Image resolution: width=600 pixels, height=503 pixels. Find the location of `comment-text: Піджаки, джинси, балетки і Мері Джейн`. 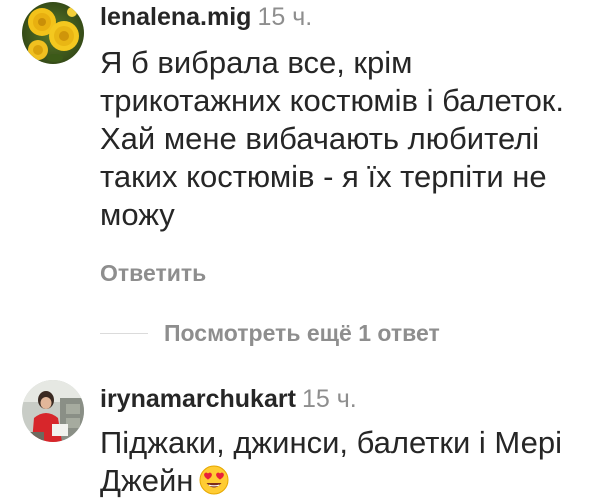

comment-text: Піджаки, джинси, балетки і Мері Джейн is located at coordinates (340, 462).